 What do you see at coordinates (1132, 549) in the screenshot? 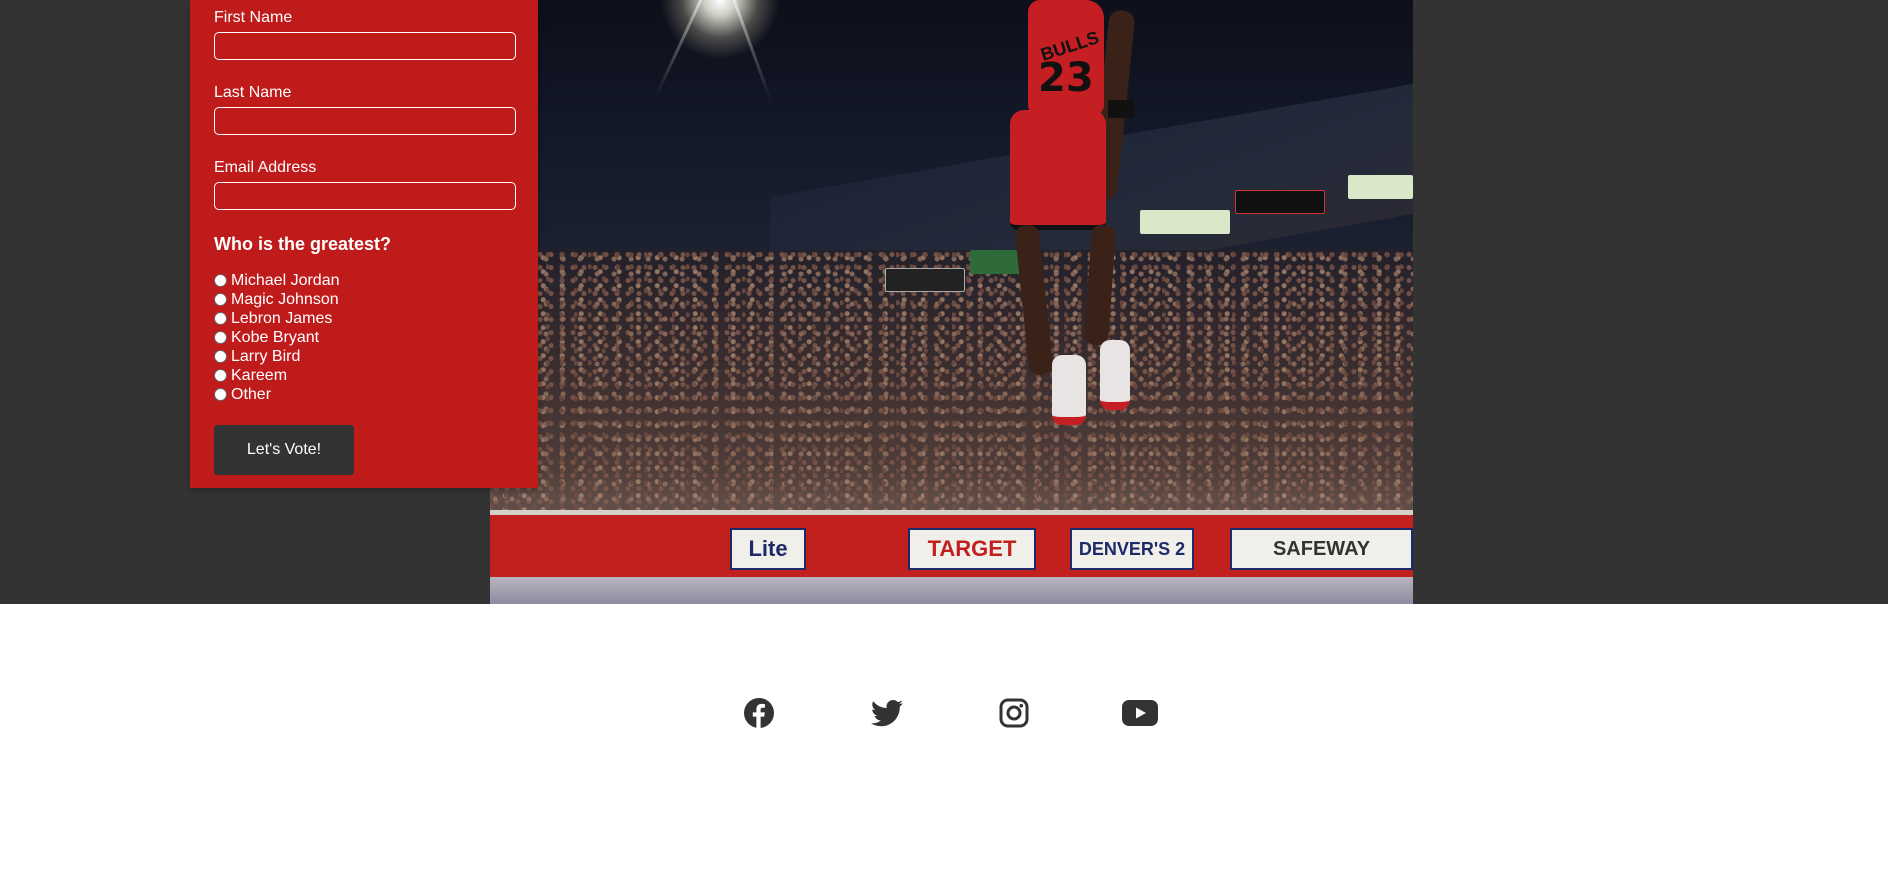
I see `ad-denvers: DENVER'S 2` at bounding box center [1132, 549].